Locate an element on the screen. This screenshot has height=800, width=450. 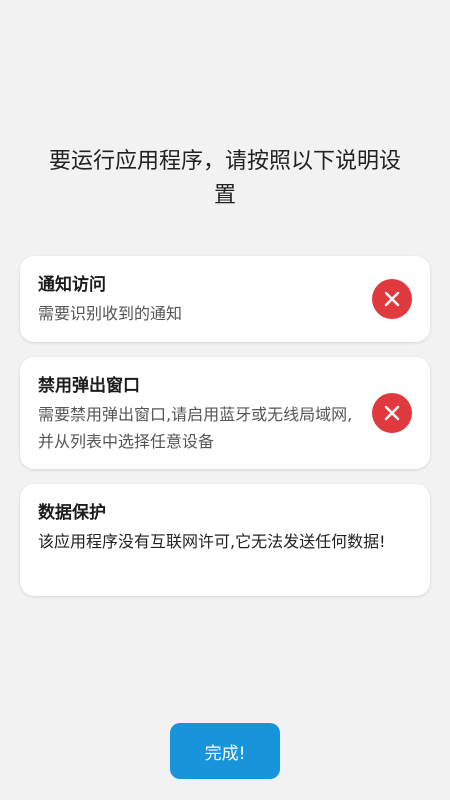
permission-title: 数据保护 is located at coordinates (72, 513).